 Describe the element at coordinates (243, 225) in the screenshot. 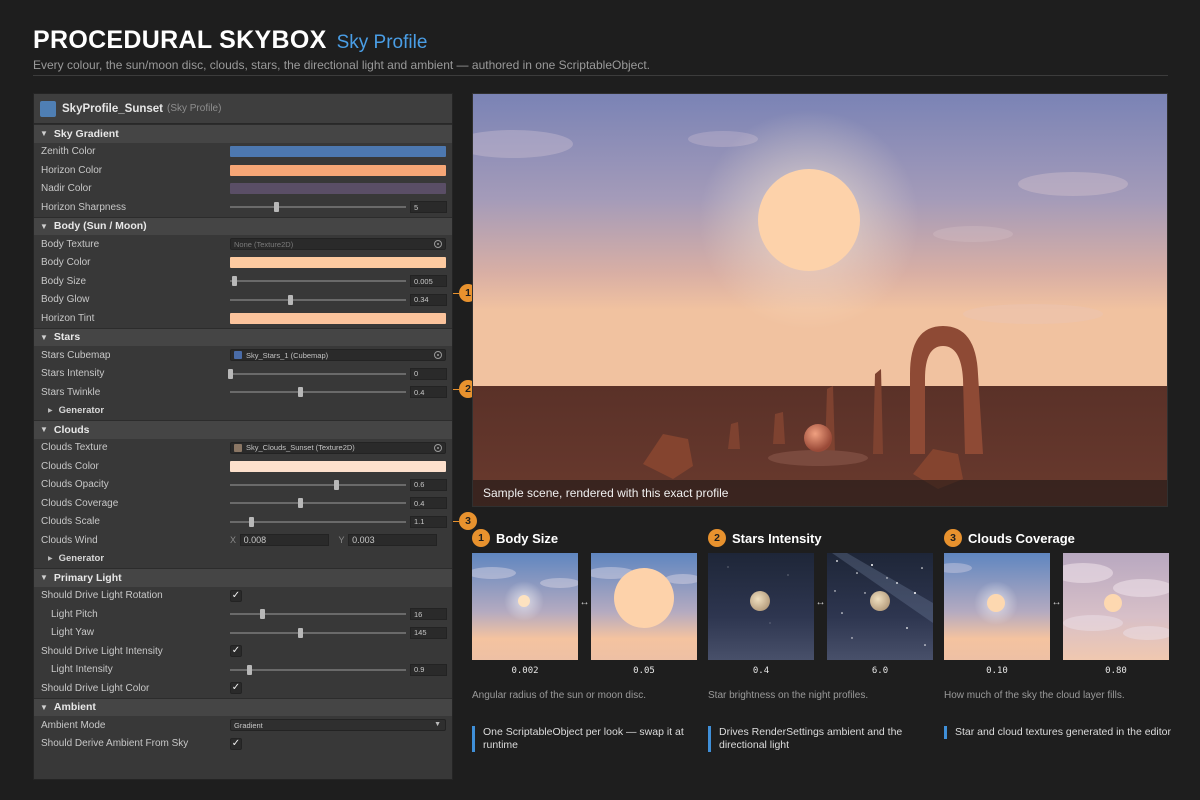

I see `section-body: ▼ Body (Sun / Moon)` at that location.